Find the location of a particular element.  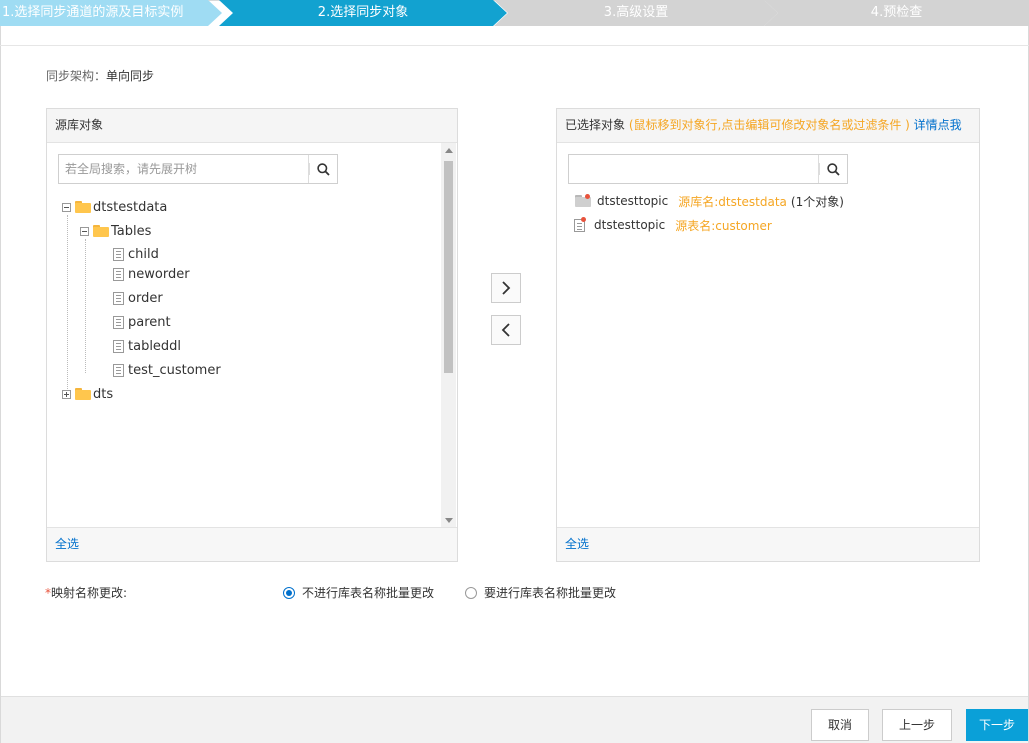

tree-node-table: order is located at coordinates (138, 298).